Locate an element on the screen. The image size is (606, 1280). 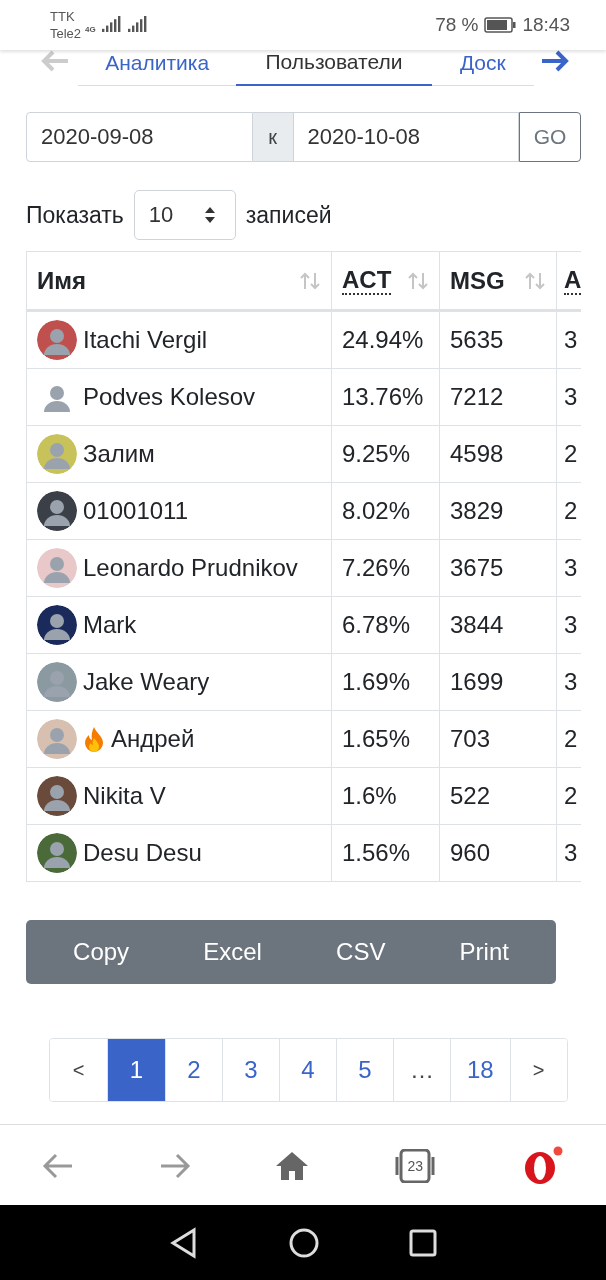
select-arrows-icon is located at coordinates (209, 215).